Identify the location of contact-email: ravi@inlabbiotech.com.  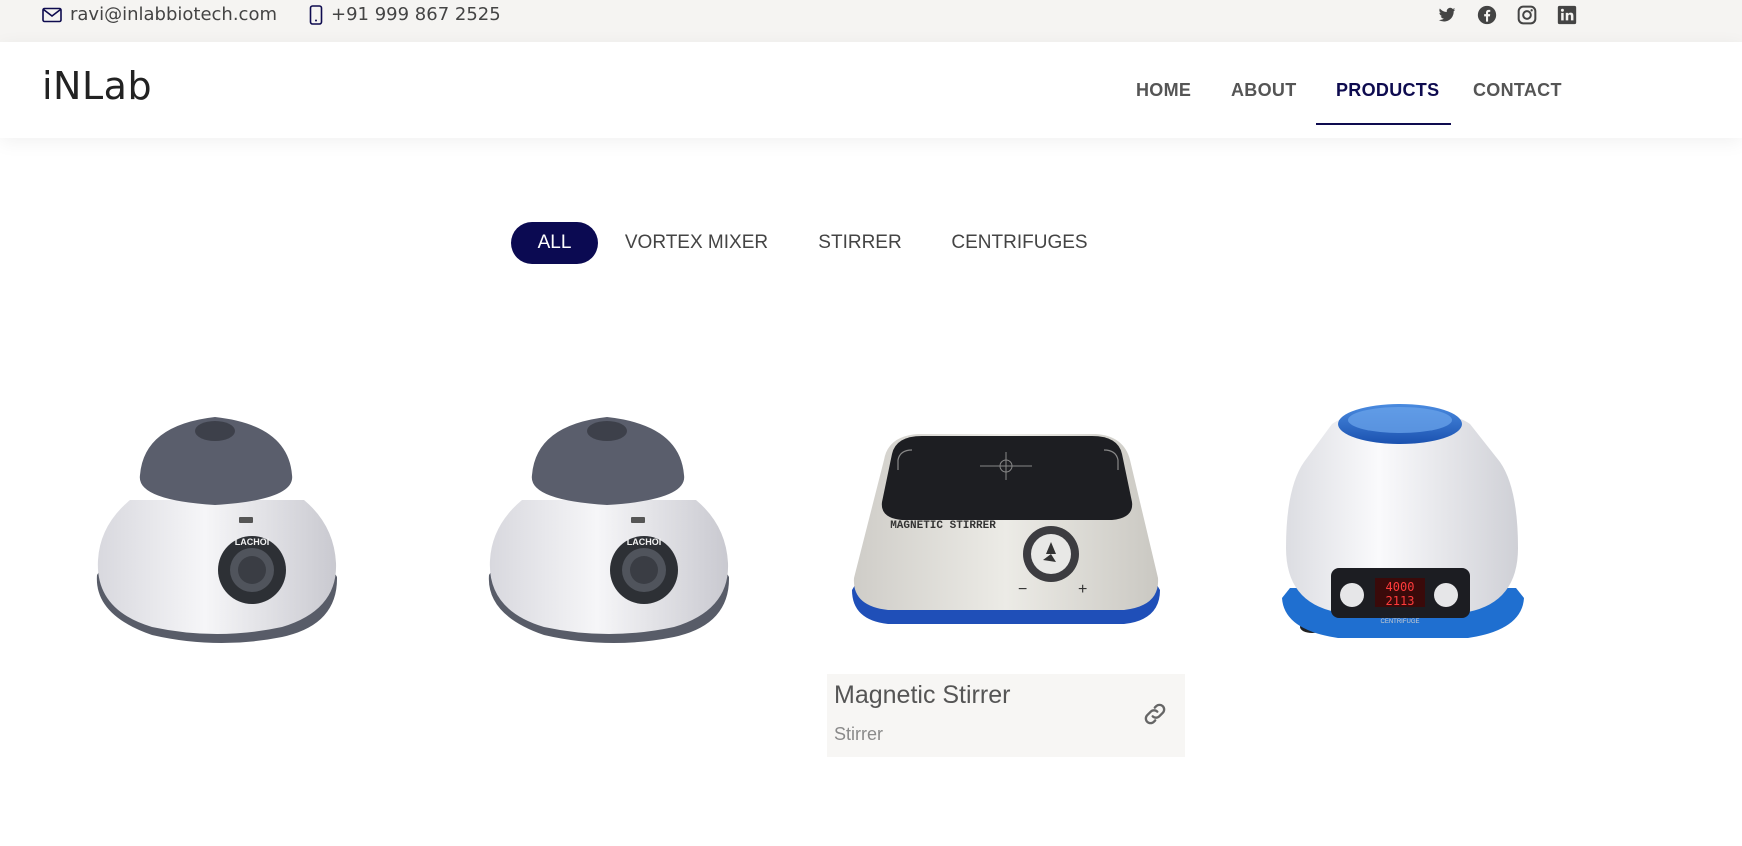
(159, 14).